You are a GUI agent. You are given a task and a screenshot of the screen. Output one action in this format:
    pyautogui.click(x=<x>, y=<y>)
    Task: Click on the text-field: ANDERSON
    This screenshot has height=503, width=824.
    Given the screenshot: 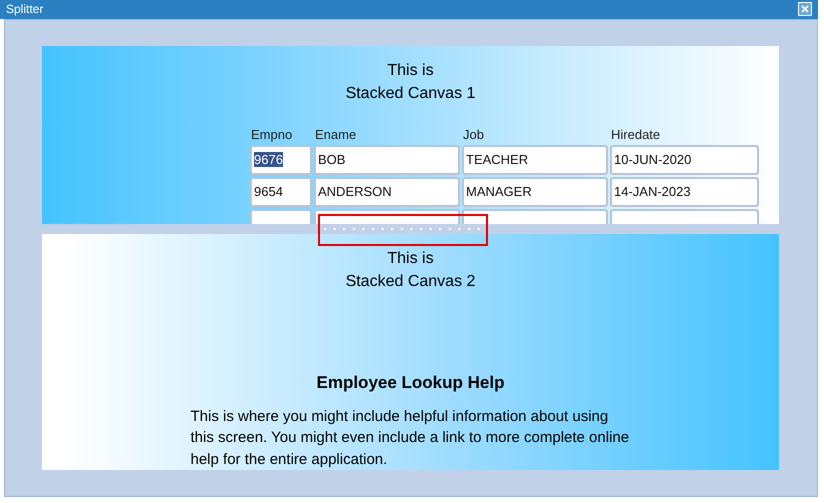 What is the action you would take?
    pyautogui.click(x=387, y=191)
    